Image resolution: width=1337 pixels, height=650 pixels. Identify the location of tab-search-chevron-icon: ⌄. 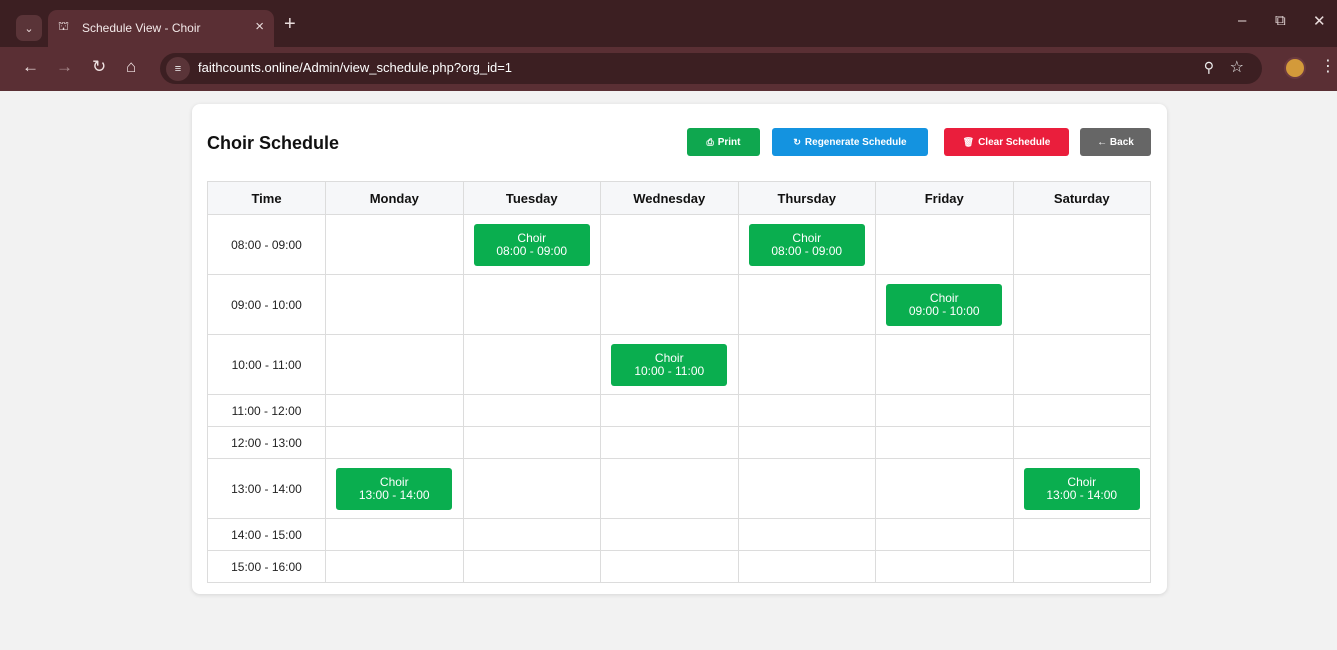
(29, 28).